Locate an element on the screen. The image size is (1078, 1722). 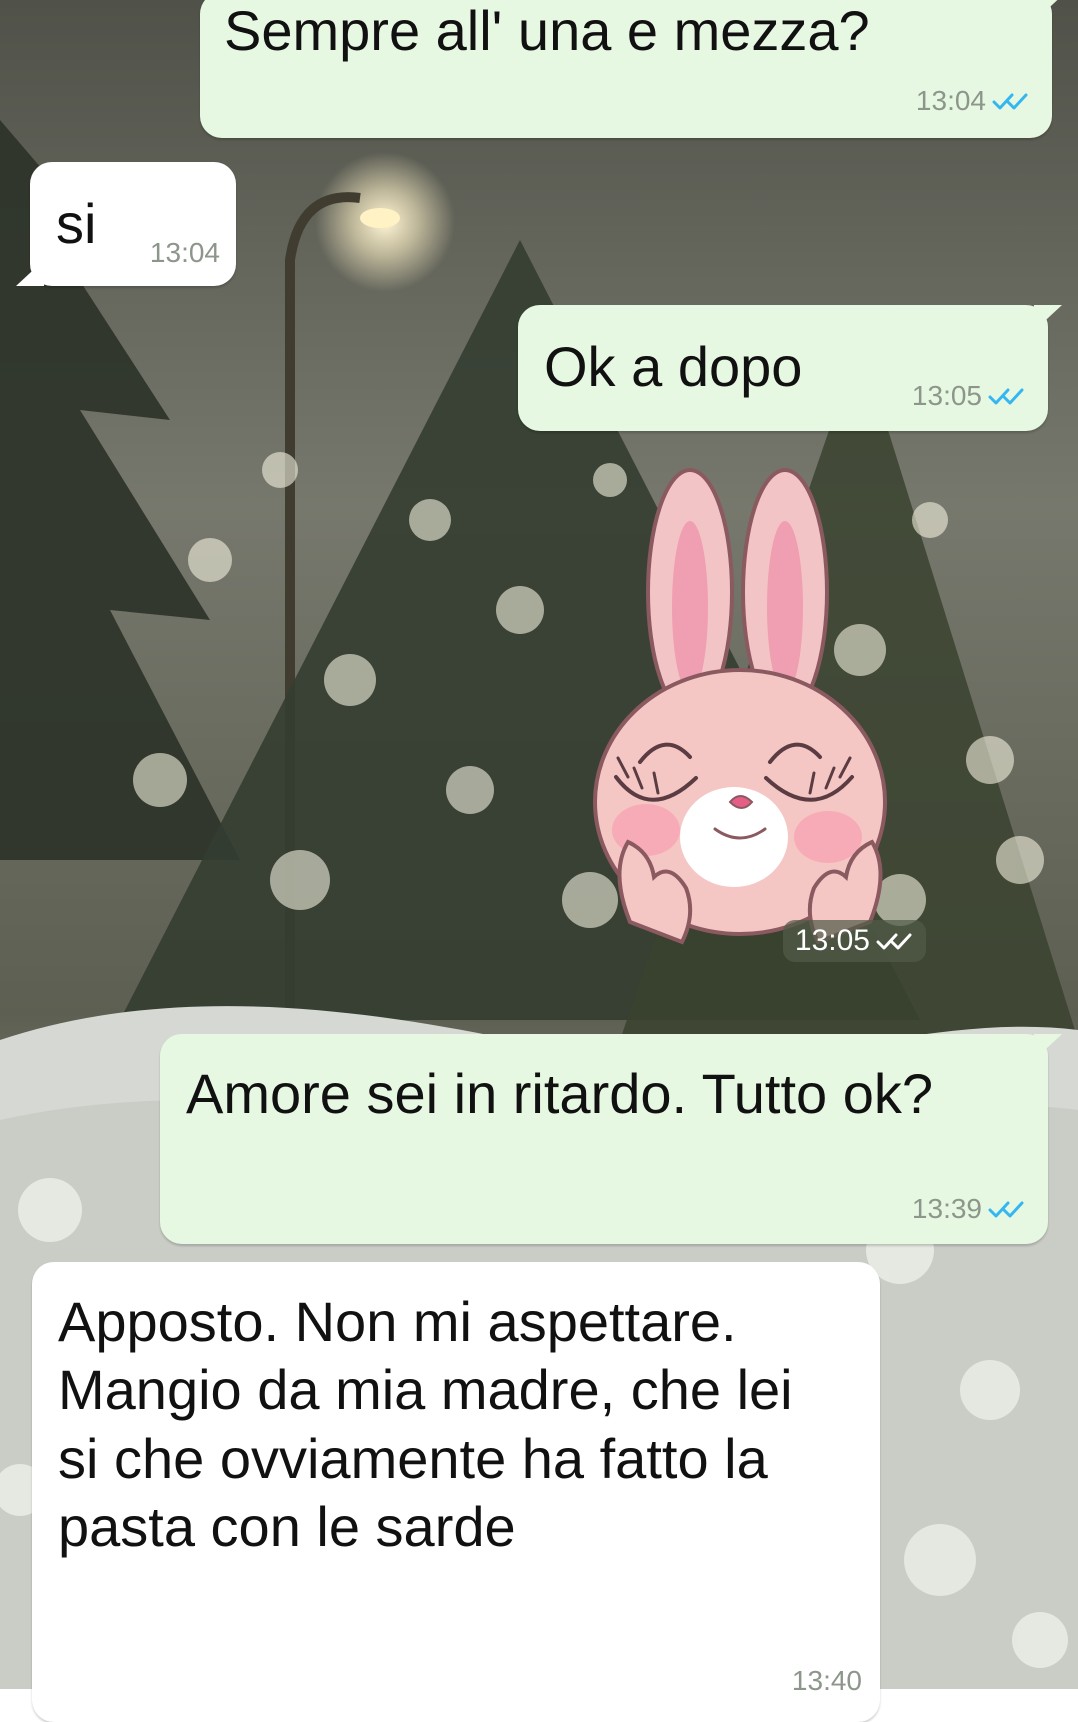
message-meta: 13:39 is located at coordinates (969, 1209).